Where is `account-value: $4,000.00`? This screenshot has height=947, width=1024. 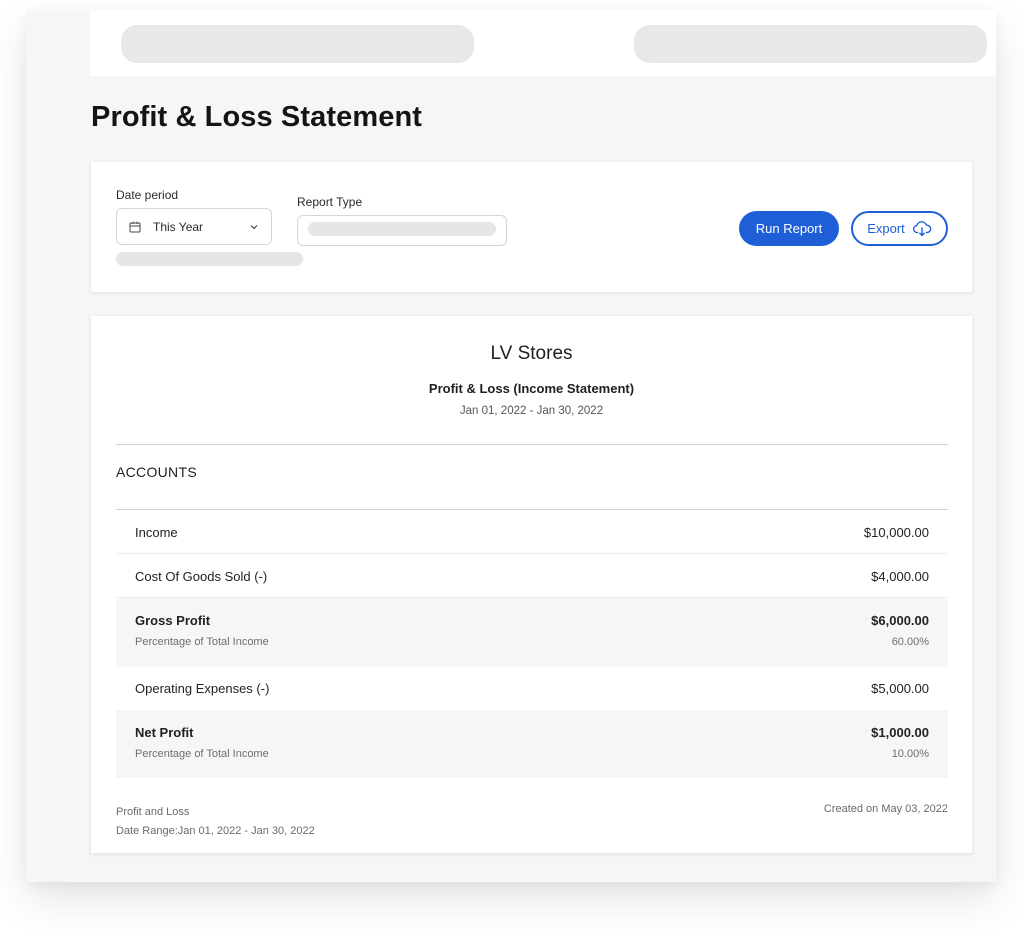 account-value: $4,000.00 is located at coordinates (900, 576).